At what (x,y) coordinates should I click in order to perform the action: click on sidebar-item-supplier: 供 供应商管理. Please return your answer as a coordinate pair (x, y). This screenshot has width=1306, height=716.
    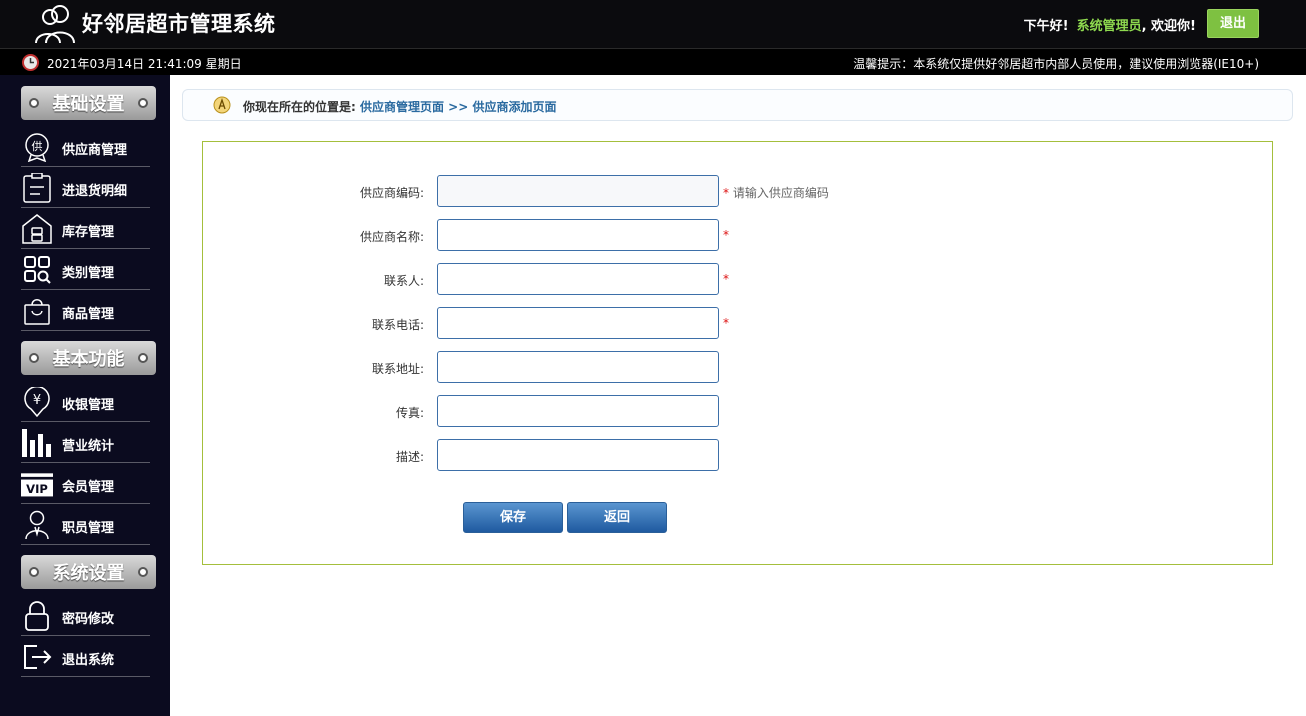
    Looking at the image, I should click on (85, 146).